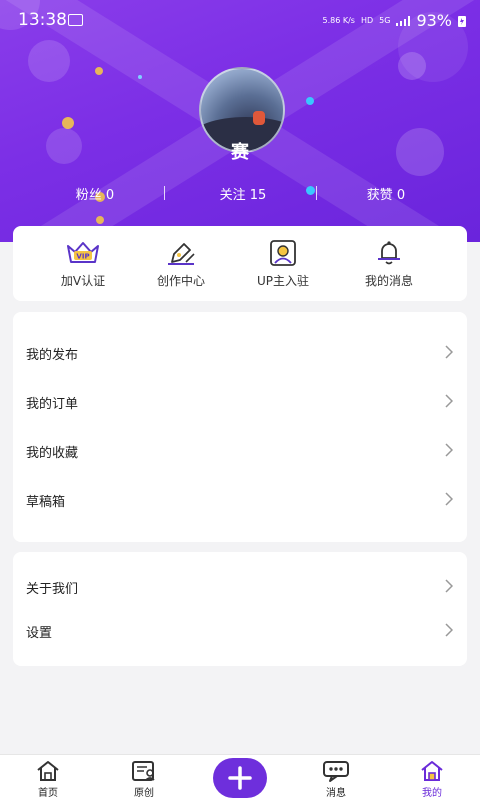 The width and height of the screenshot is (480, 801). I want to click on tab-home: 首页, so click(48, 779).